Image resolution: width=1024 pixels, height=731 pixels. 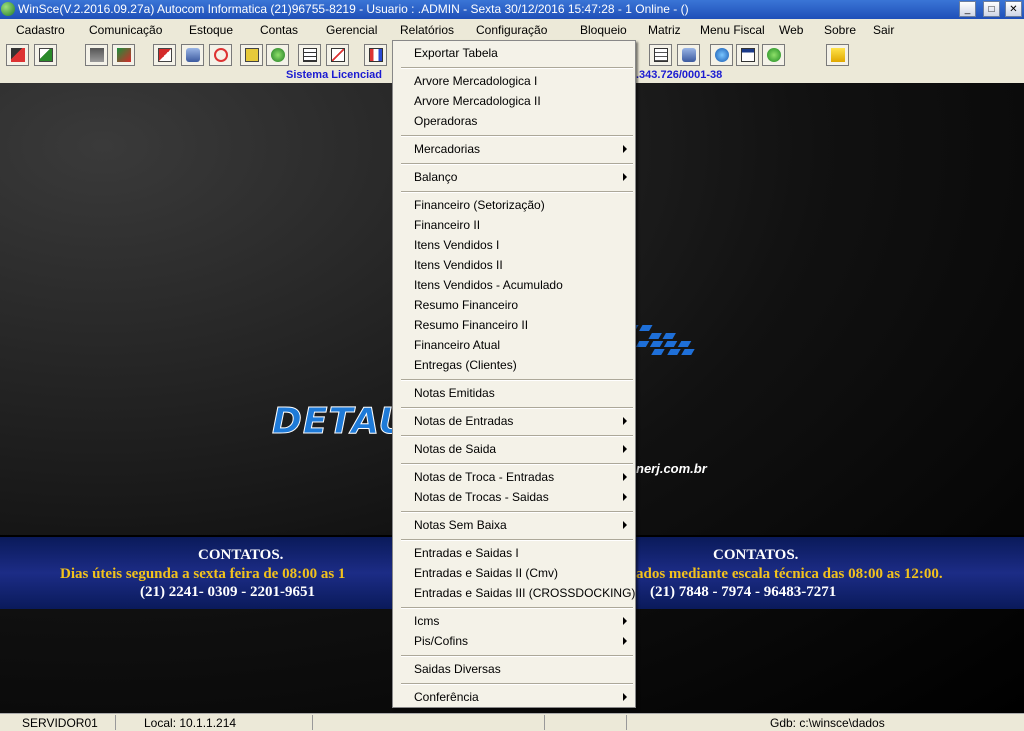 I want to click on menu-item-label: Itens Vendidos II, so click(x=458, y=265).